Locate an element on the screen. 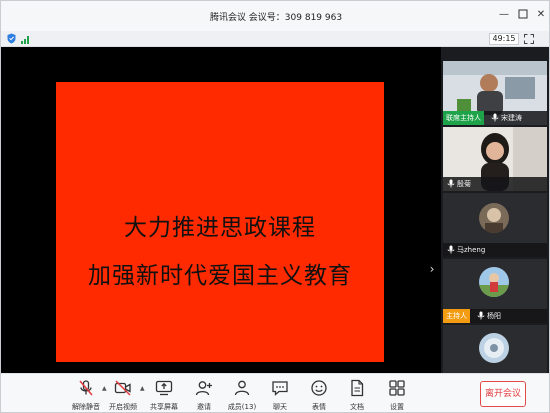 This screenshot has width=550, height=413. participant-caption: 殷菊 is located at coordinates (495, 184).